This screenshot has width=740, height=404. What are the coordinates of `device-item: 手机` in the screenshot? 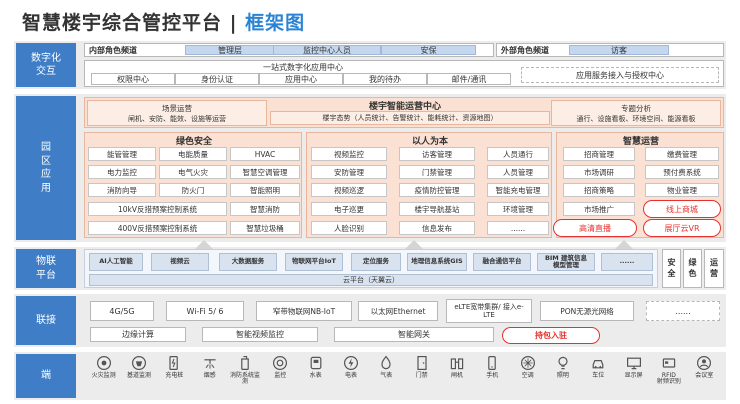 It's located at (492, 367).